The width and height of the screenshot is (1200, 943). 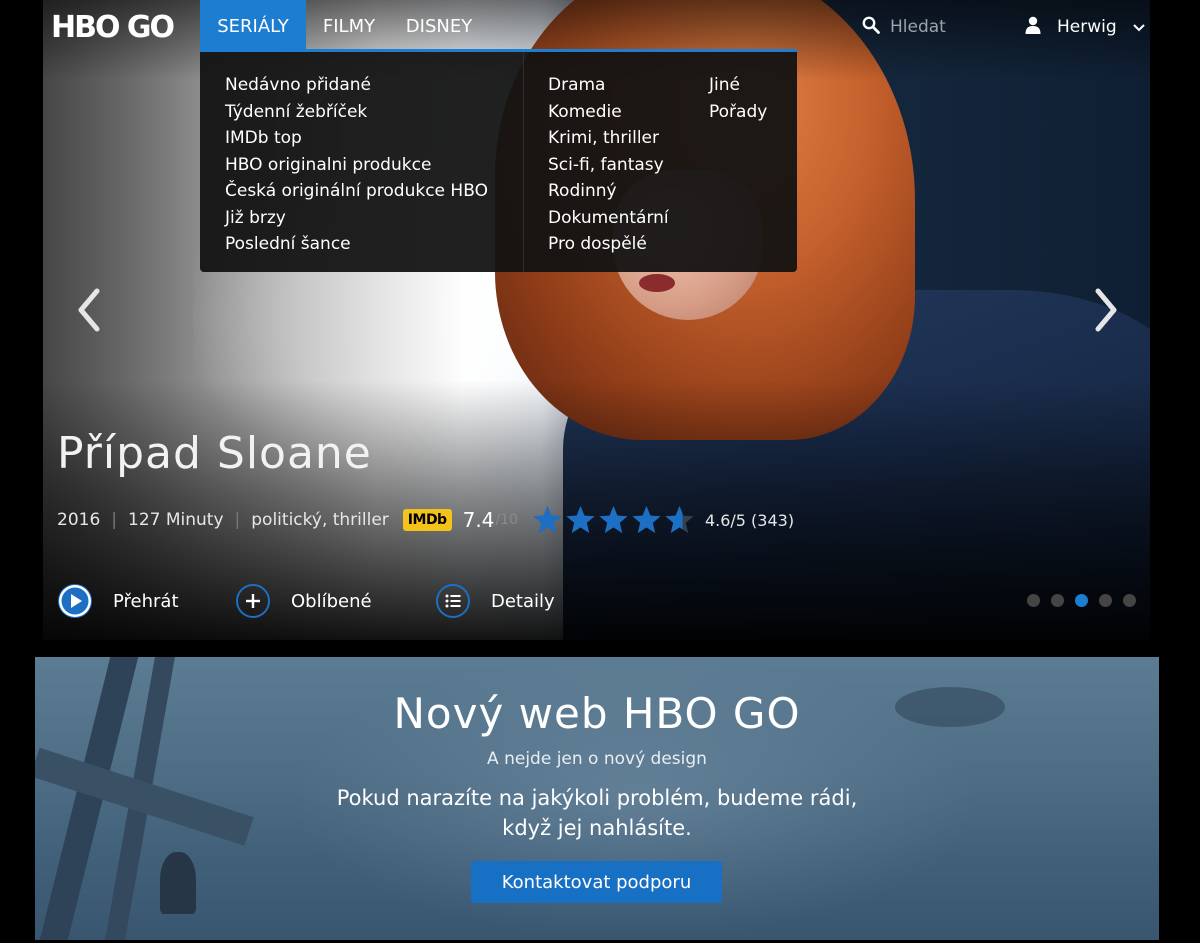 I want to click on banner-subtitle: A nejde jen o nový design, so click(x=597, y=759).